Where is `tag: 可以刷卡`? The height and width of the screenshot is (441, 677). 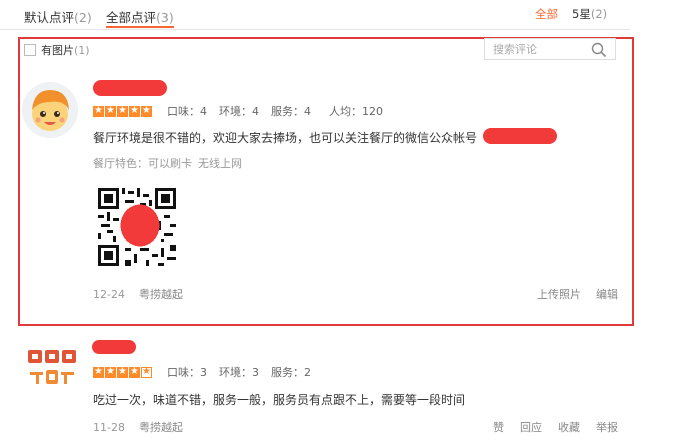
tag: 可以刷卡 is located at coordinates (170, 163).